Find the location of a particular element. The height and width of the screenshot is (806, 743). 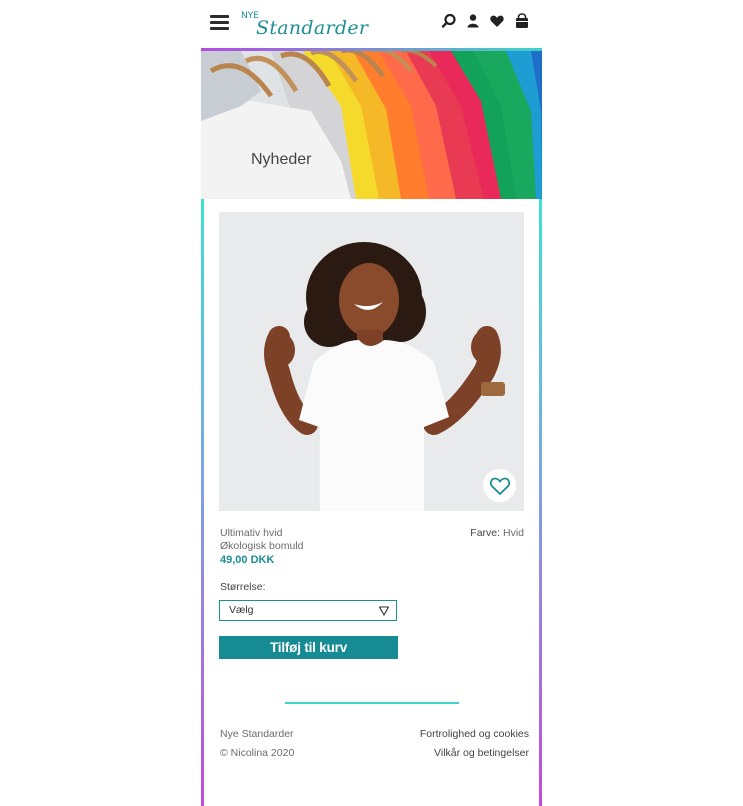

user-icon is located at coordinates (473, 21).